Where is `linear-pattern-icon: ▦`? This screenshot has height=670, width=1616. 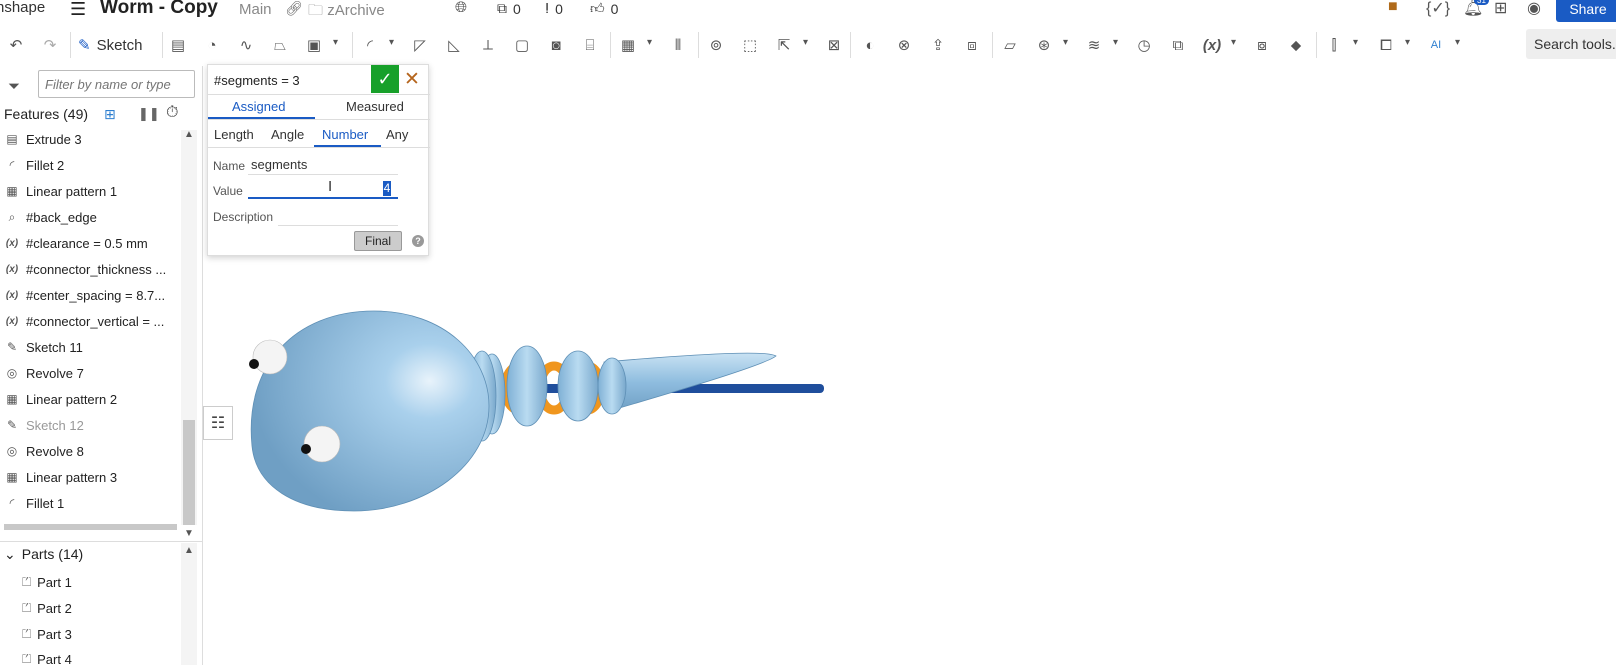 linear-pattern-icon: ▦ is located at coordinates (628, 45).